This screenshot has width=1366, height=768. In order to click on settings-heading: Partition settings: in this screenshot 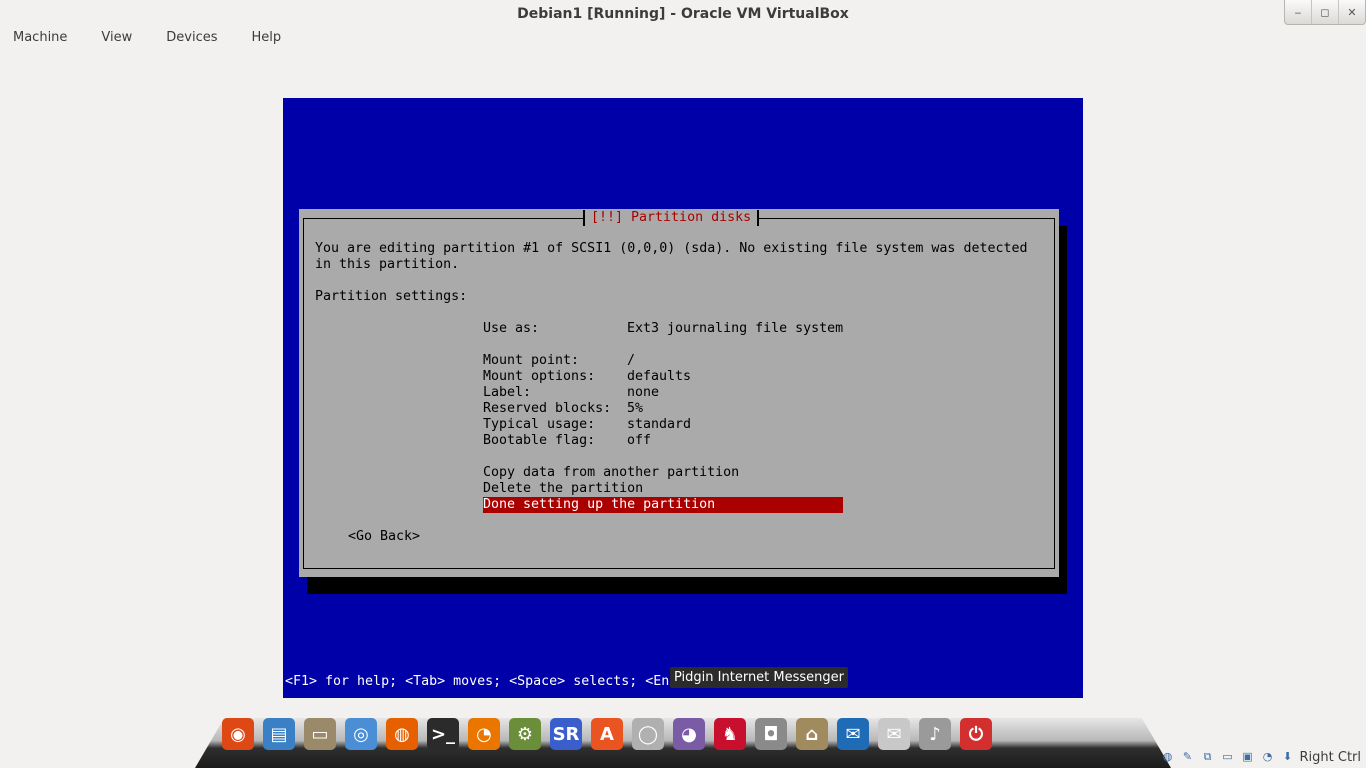, I will do `click(391, 296)`.